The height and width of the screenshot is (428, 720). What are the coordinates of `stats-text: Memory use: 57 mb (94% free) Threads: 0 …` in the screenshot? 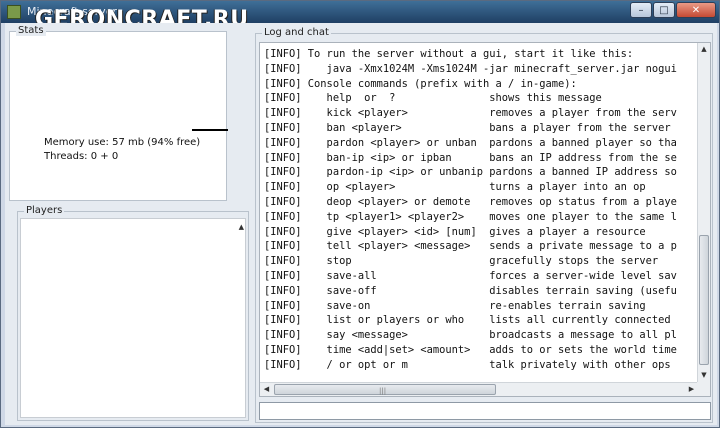 It's located at (122, 150).